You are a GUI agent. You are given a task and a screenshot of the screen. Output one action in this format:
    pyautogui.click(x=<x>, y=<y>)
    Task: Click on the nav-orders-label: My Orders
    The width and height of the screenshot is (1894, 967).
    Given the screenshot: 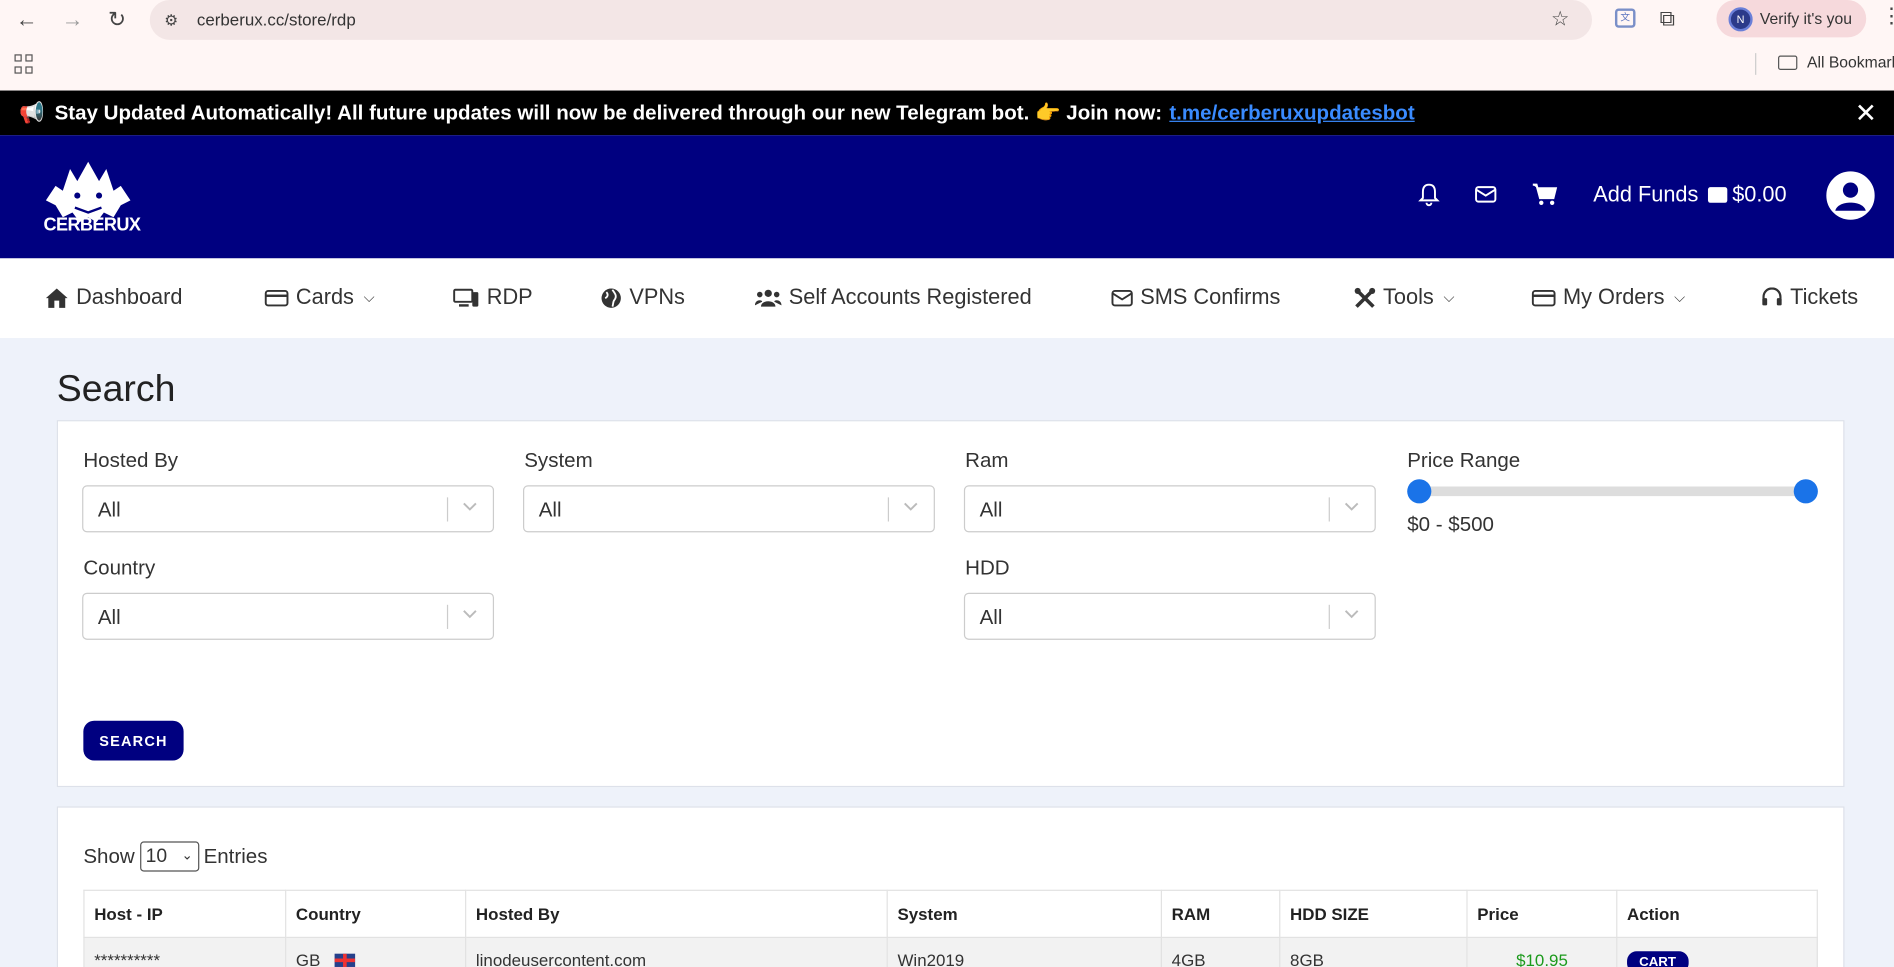 What is the action you would take?
    pyautogui.click(x=1614, y=297)
    